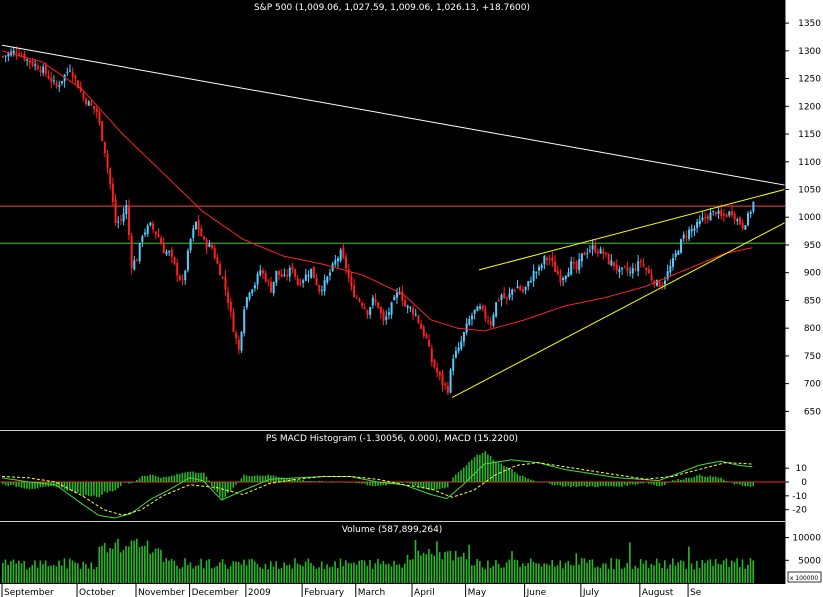  Describe the element at coordinates (809, 107) in the screenshot. I see `price-axis-tick-label: 1200` at that location.